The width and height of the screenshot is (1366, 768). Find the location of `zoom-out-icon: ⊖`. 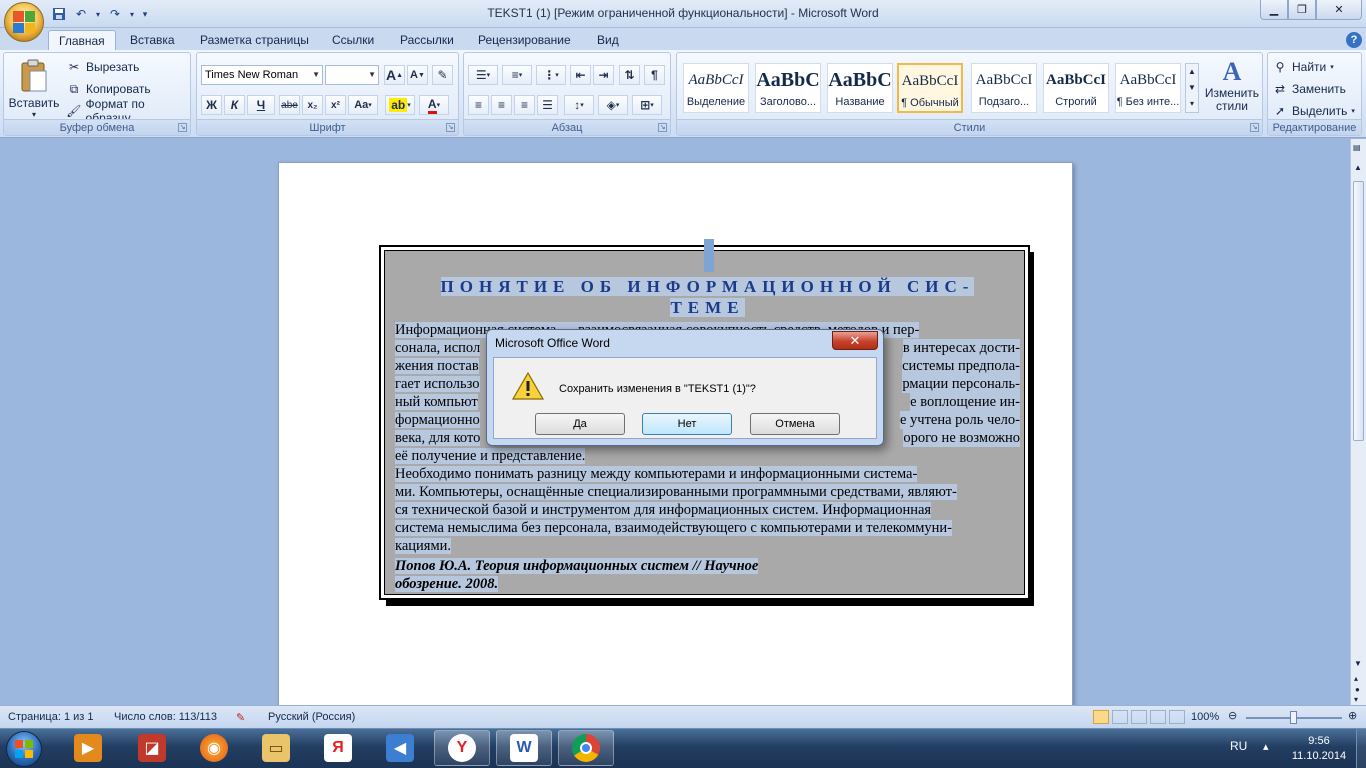

zoom-out-icon: ⊖ is located at coordinates (1232, 715).